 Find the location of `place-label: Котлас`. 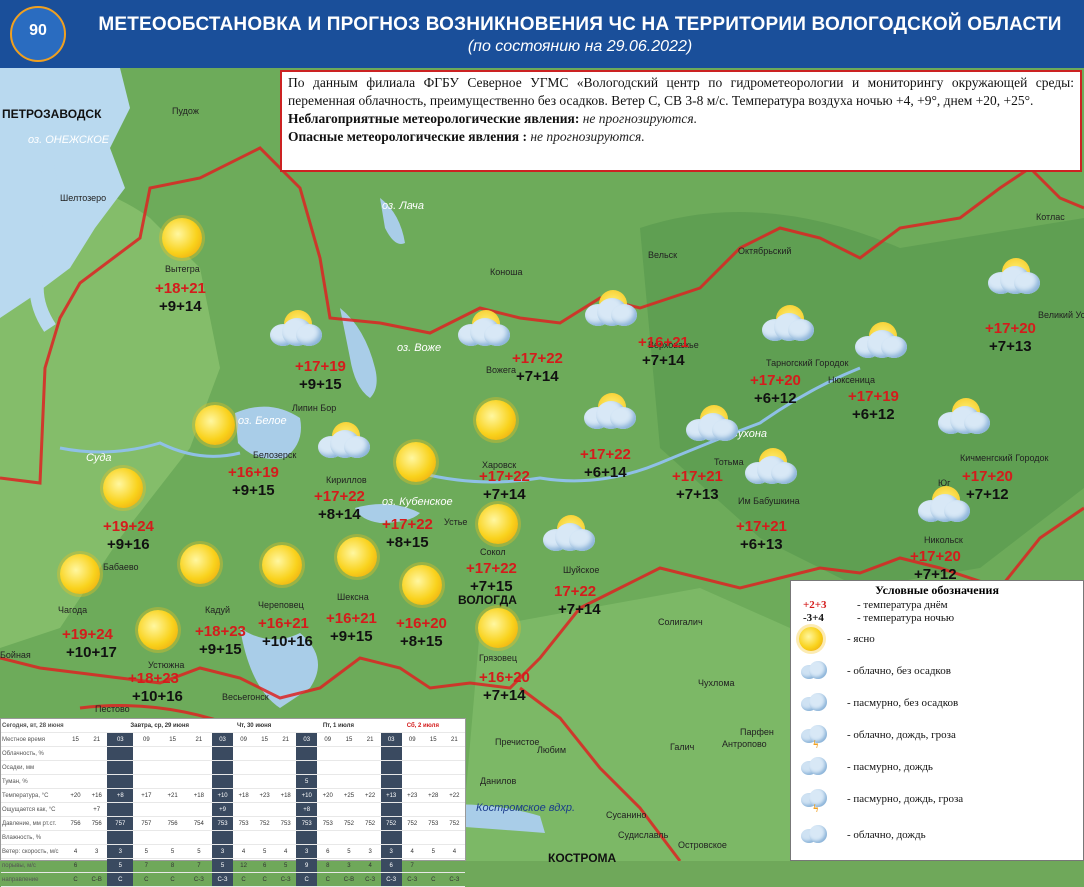

place-label: Котлас is located at coordinates (1050, 217).